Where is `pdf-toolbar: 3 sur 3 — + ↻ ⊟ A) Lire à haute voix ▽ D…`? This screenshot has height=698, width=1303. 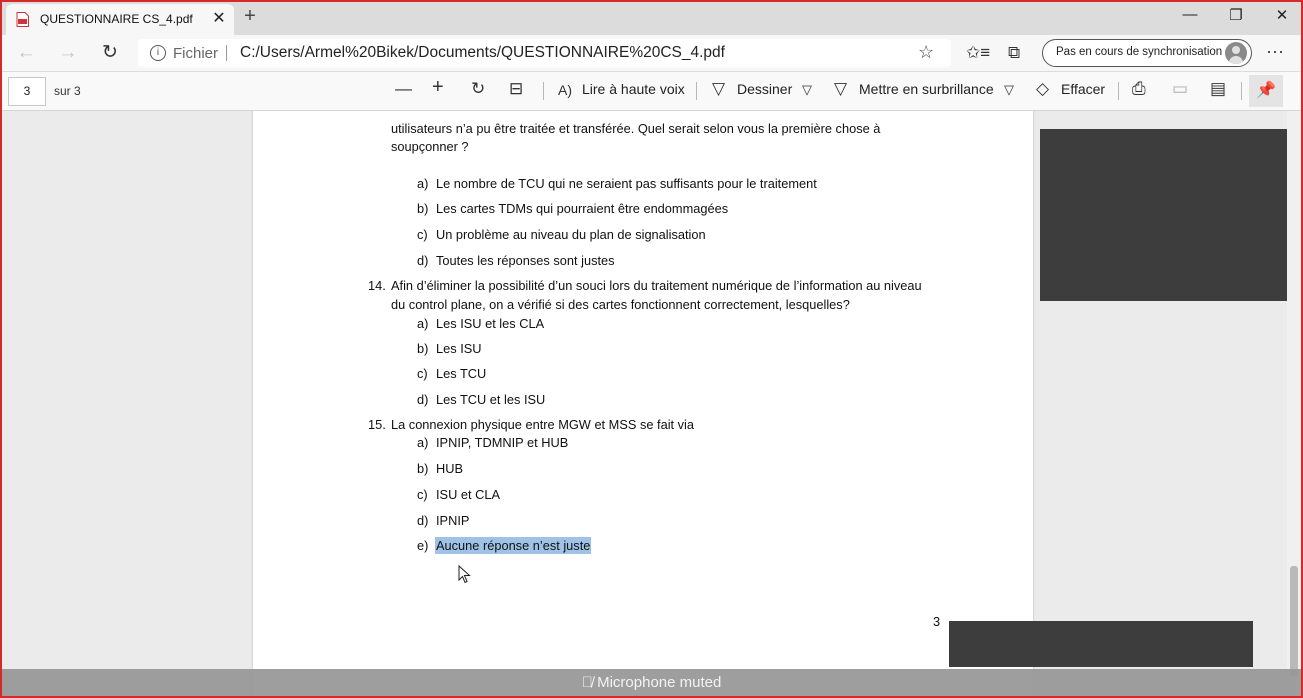
pdf-toolbar: 3 sur 3 — + ↻ ⊟ A) Lire à haute voix ▽ D… is located at coordinates (651, 91).